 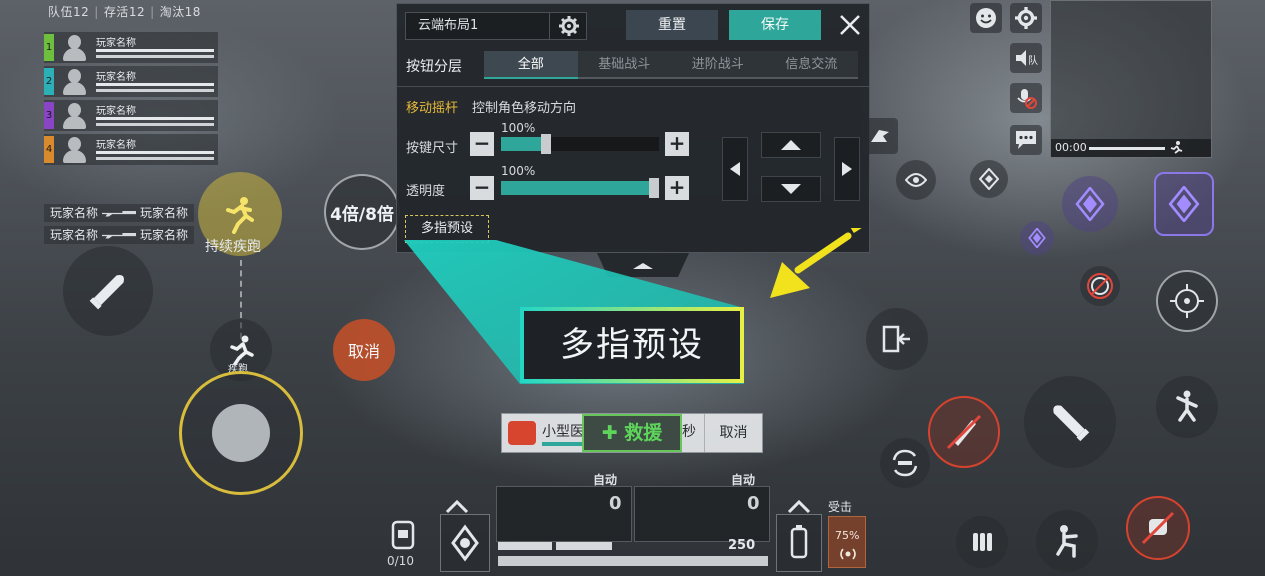 I want to click on gear-icon, so click(x=568, y=26).